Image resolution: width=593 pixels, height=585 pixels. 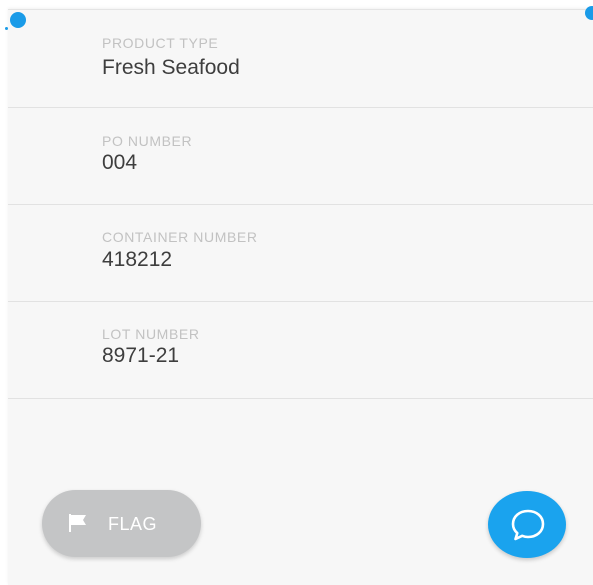 What do you see at coordinates (141, 355) in the screenshot?
I see `lot-number-value: 8971-21` at bounding box center [141, 355].